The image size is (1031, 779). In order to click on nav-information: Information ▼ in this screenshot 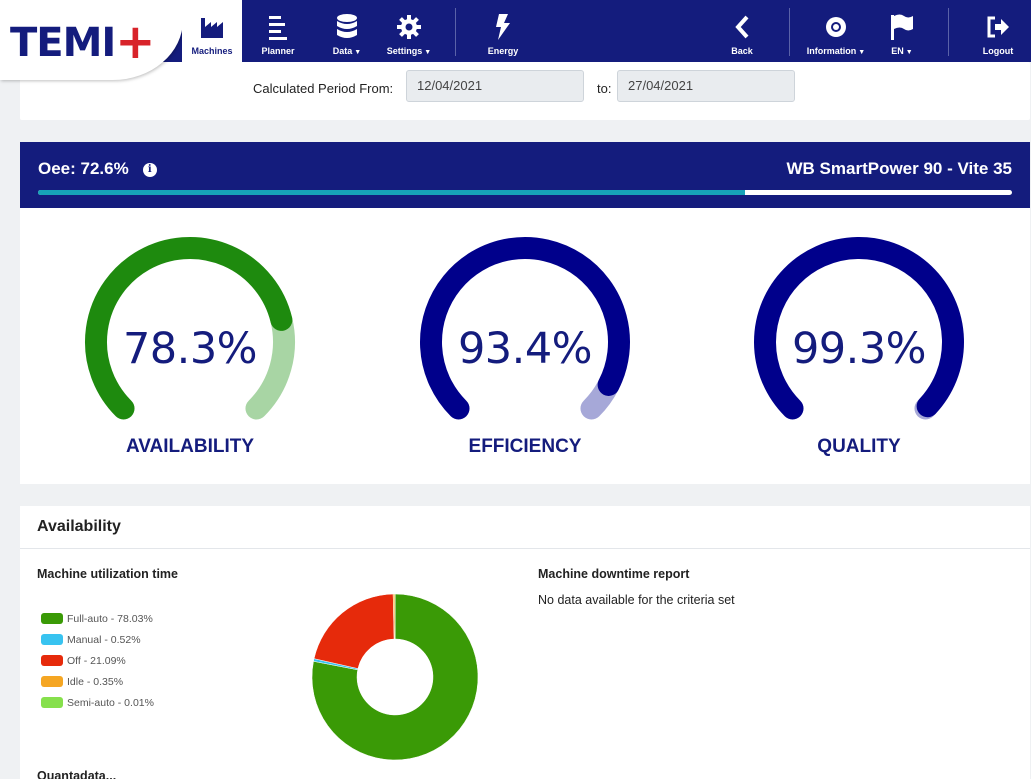, I will do `click(836, 31)`.